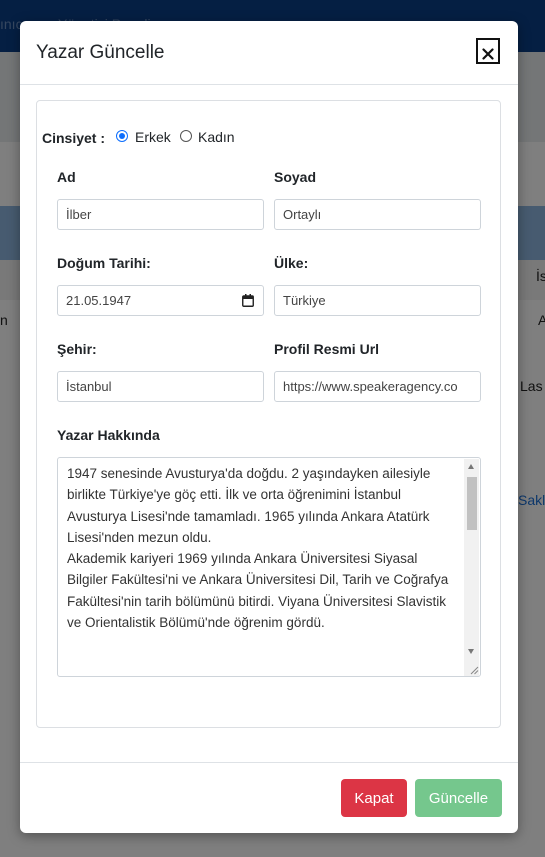  What do you see at coordinates (472, 503) in the screenshot?
I see `scroll-thumb` at bounding box center [472, 503].